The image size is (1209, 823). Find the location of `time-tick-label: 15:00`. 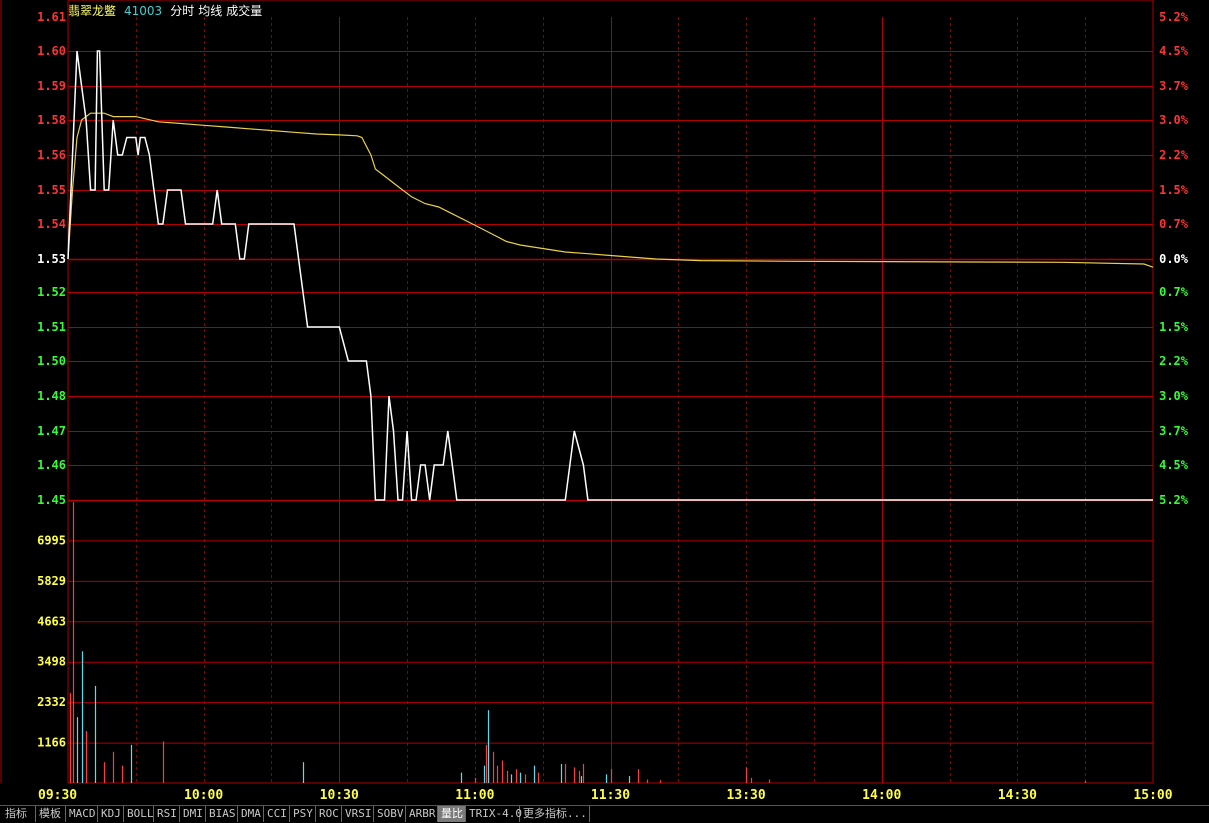

time-tick-label: 15:00 is located at coordinates (1152, 795).